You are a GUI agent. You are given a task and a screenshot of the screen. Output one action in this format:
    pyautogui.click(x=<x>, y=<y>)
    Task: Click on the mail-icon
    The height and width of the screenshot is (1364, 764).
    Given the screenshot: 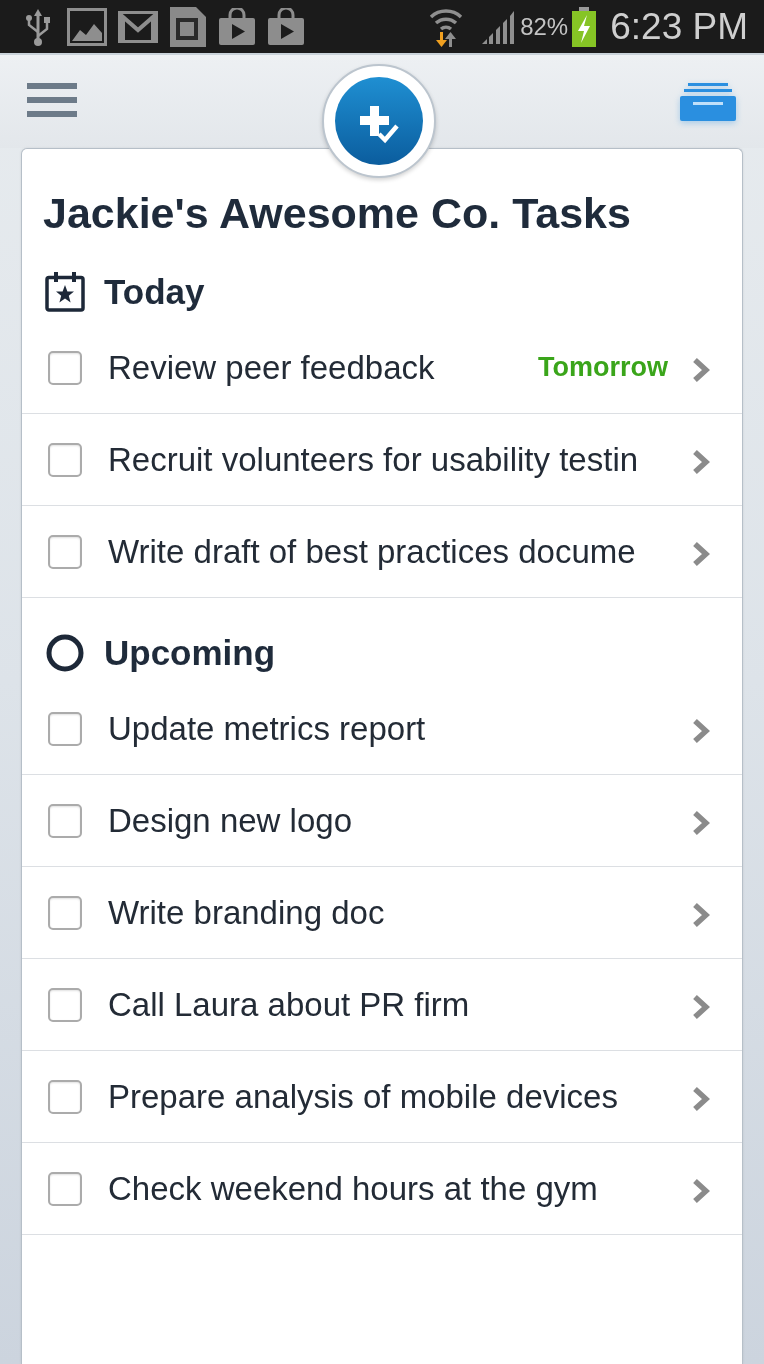 What is the action you would take?
    pyautogui.click(x=138, y=26)
    